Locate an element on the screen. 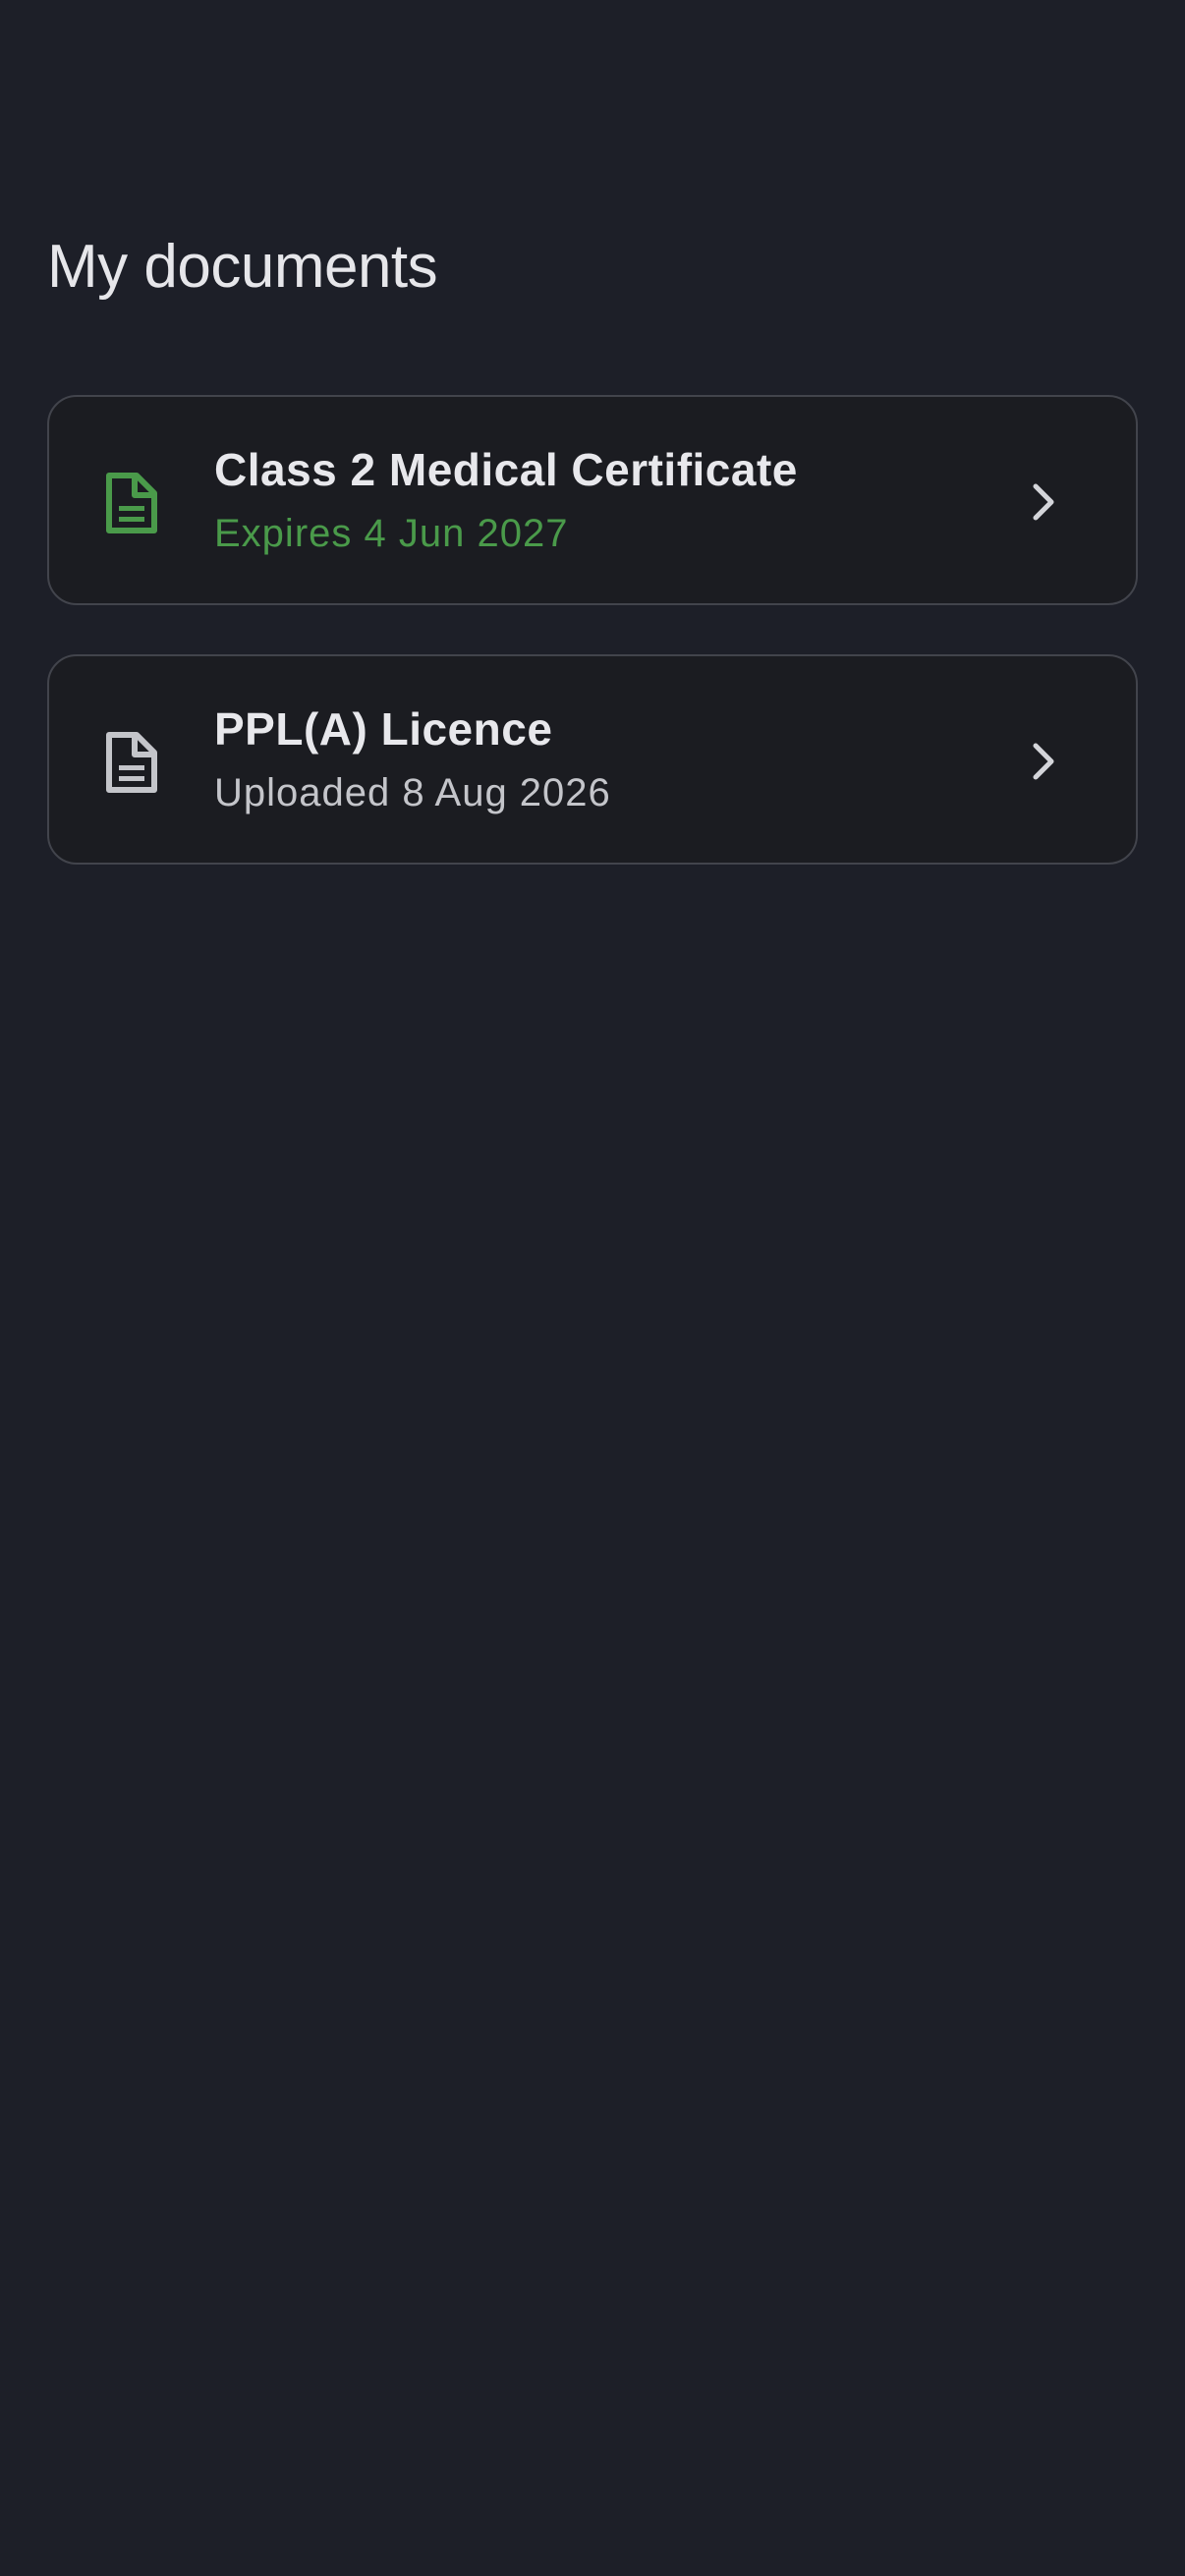 The image size is (1185, 2576). page-title: My documents is located at coordinates (243, 267).